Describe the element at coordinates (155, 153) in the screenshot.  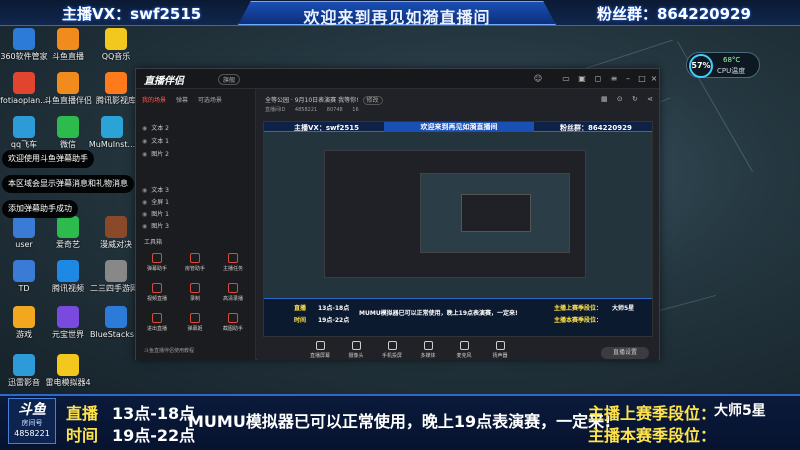
I see `scene-item: ◉ 图片 2` at that location.